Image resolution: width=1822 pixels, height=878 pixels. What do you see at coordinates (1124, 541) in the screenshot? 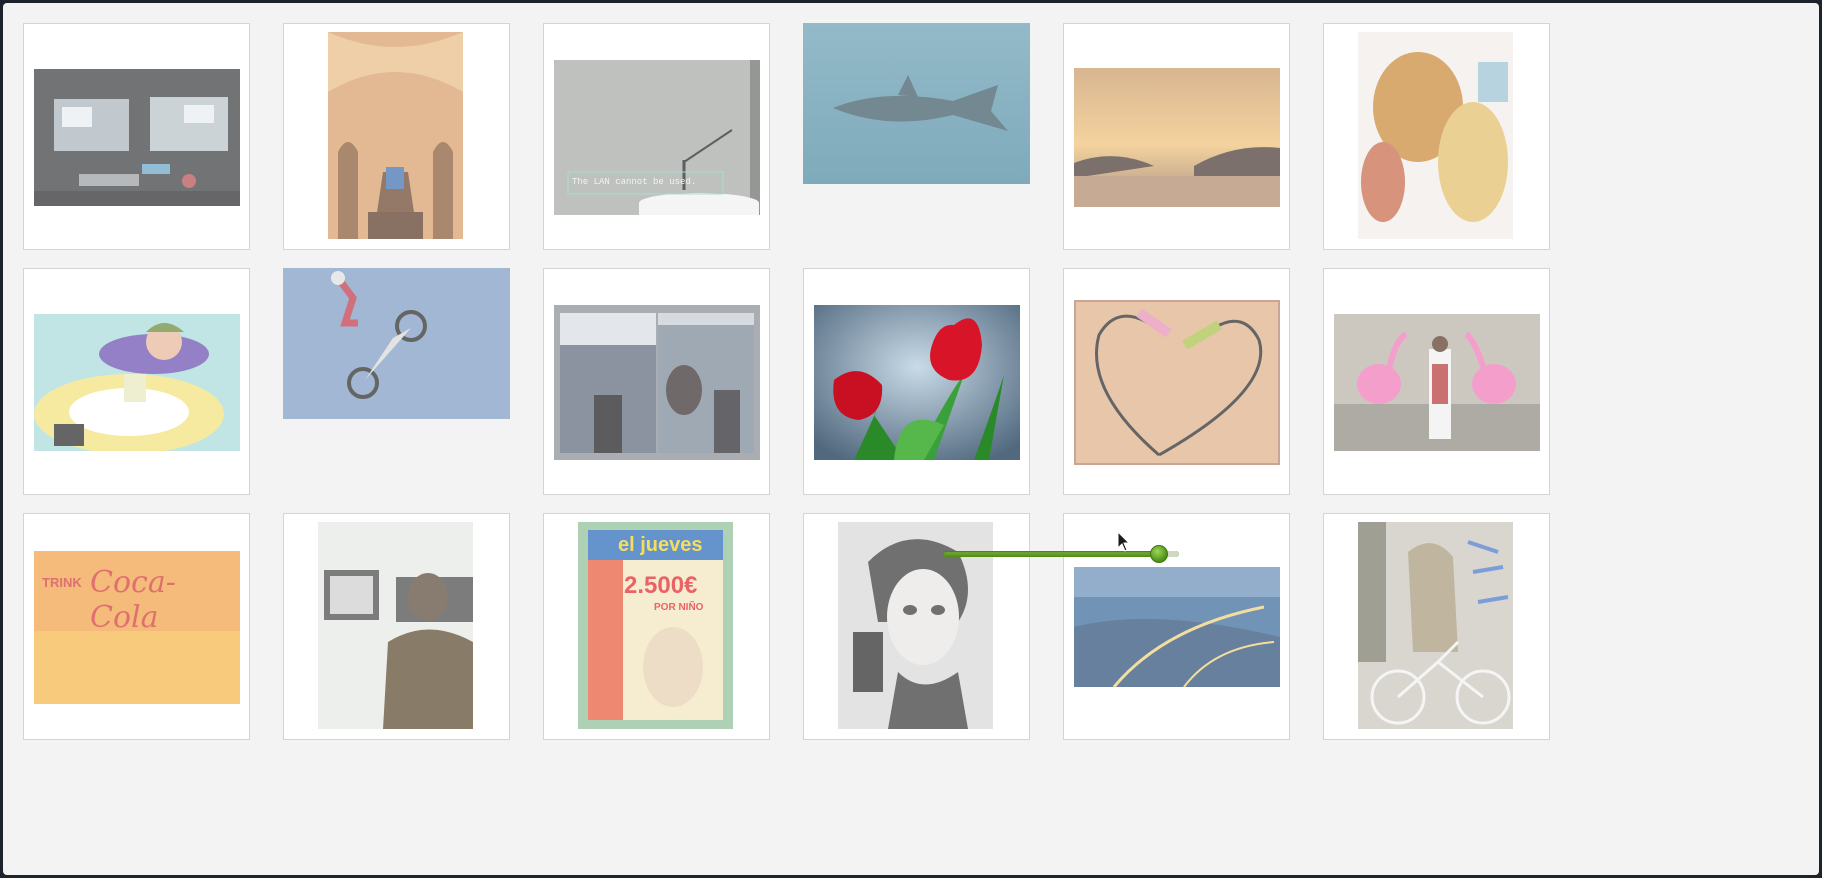
I see `mouse-pointer-icon` at bounding box center [1124, 541].